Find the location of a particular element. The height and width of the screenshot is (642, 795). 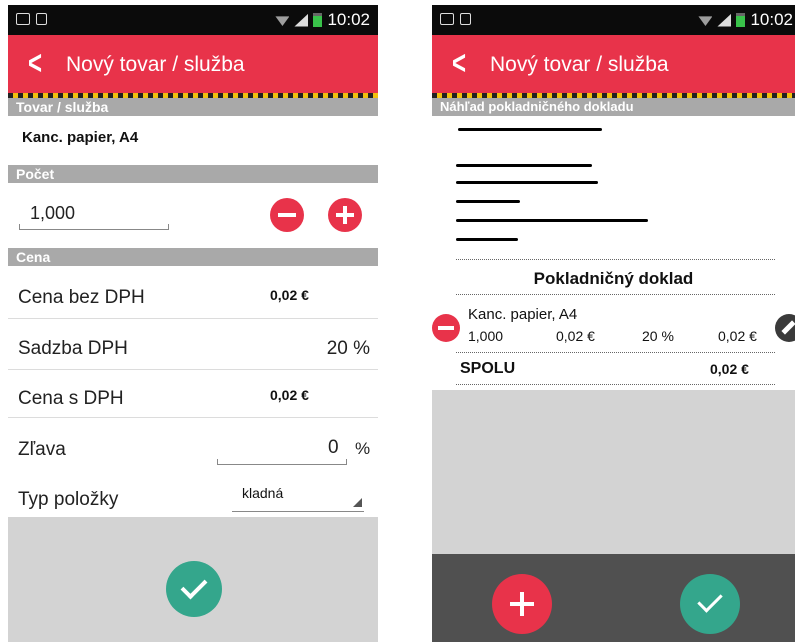

total-value: 0,02 € is located at coordinates (729, 369).